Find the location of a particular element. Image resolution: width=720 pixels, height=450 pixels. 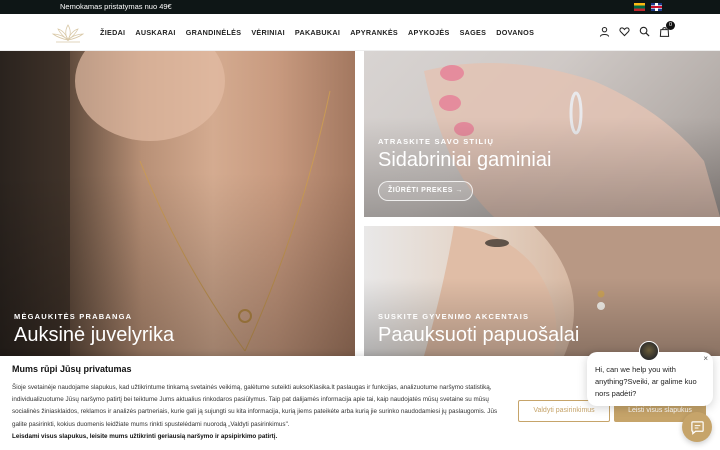

english-flag-icon is located at coordinates (656, 7).